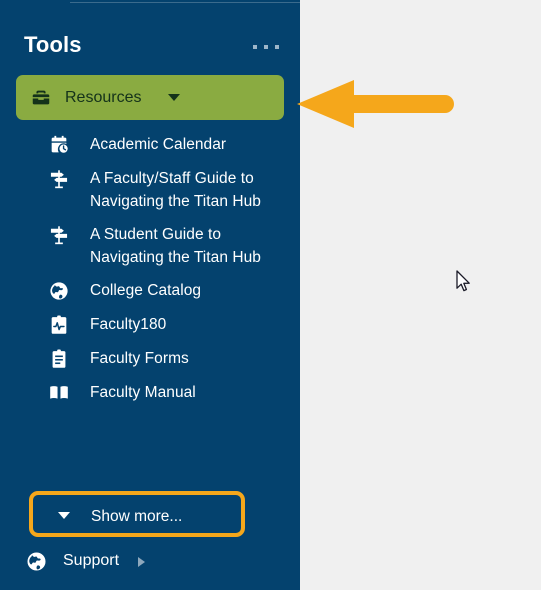  Describe the element at coordinates (128, 324) in the screenshot. I see `list-item-label: Faculty180` at that location.